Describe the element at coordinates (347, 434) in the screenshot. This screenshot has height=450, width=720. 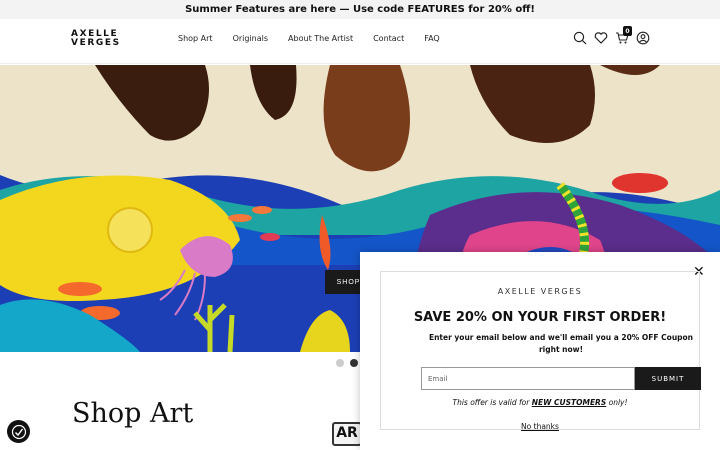
I see `ar-badge: AR` at that location.